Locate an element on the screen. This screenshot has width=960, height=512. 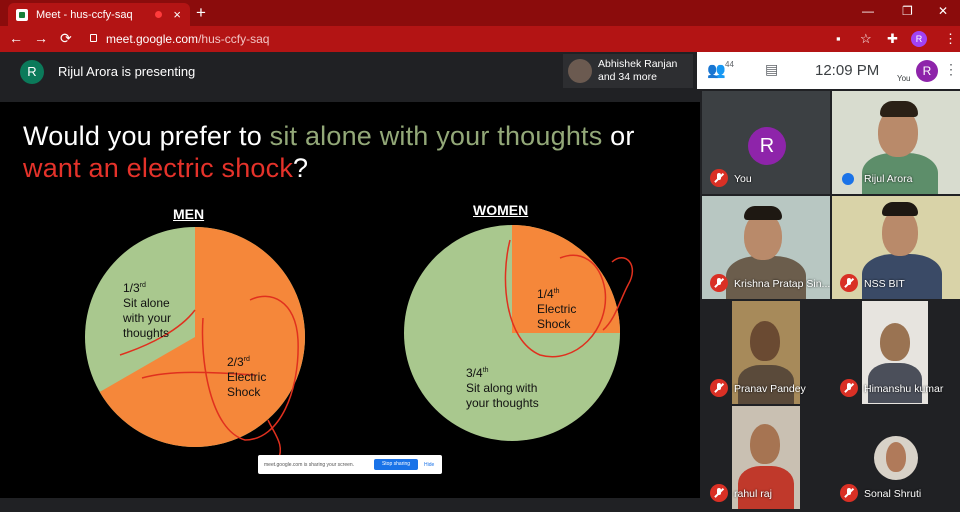
self-avatar: R is located at coordinates (927, 71).